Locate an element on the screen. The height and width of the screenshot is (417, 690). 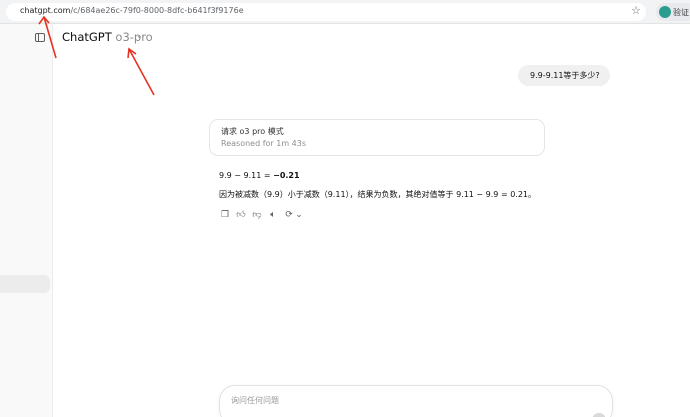
model-name: ChatGPT is located at coordinates (87, 37).